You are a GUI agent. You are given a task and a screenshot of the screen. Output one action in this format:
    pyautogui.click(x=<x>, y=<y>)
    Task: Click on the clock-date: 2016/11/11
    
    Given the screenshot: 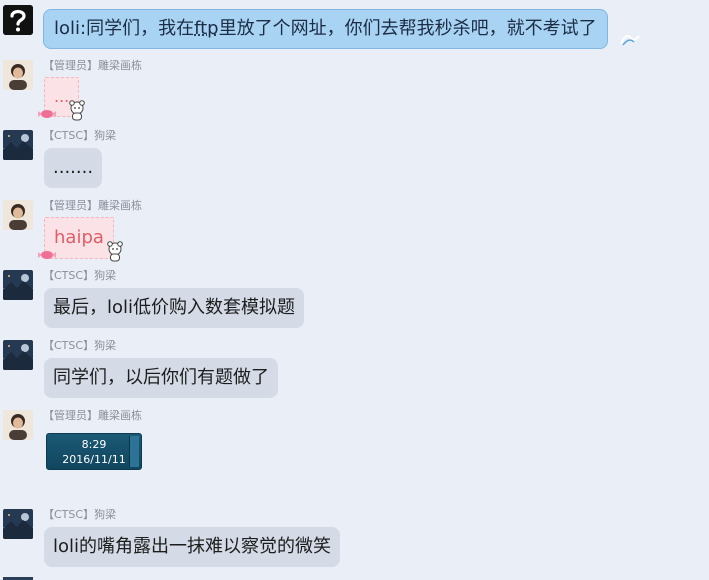 What is the action you would take?
    pyautogui.click(x=94, y=459)
    